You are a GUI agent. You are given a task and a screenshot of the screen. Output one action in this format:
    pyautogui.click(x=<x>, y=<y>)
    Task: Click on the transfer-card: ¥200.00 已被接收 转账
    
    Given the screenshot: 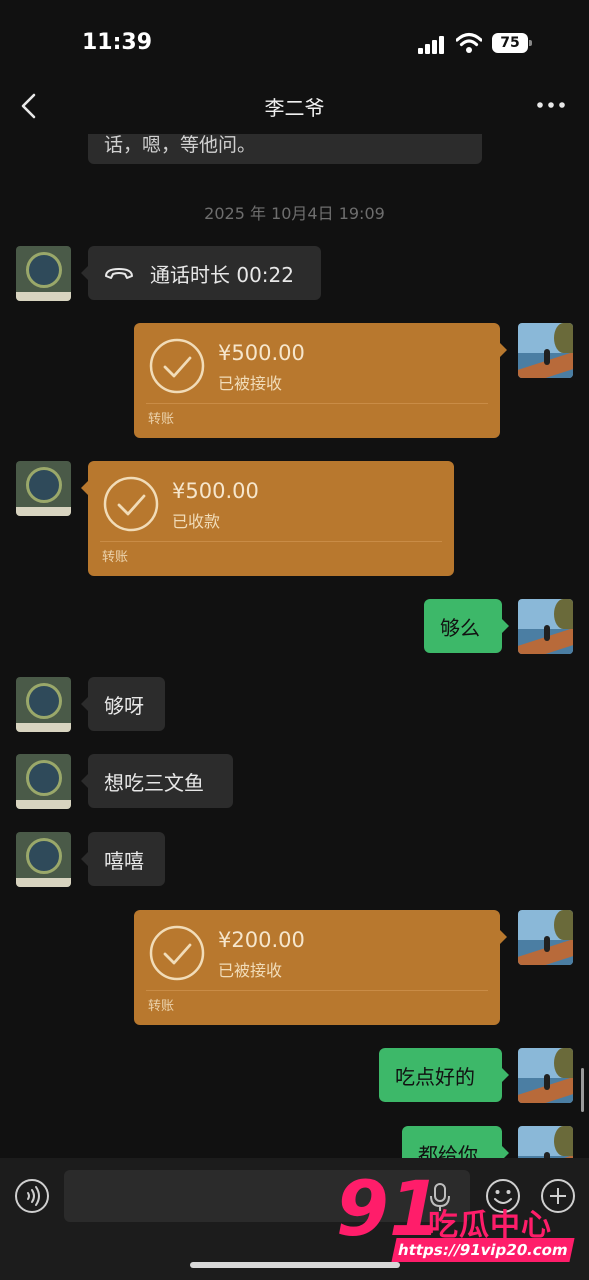 What is the action you would take?
    pyautogui.click(x=320, y=967)
    